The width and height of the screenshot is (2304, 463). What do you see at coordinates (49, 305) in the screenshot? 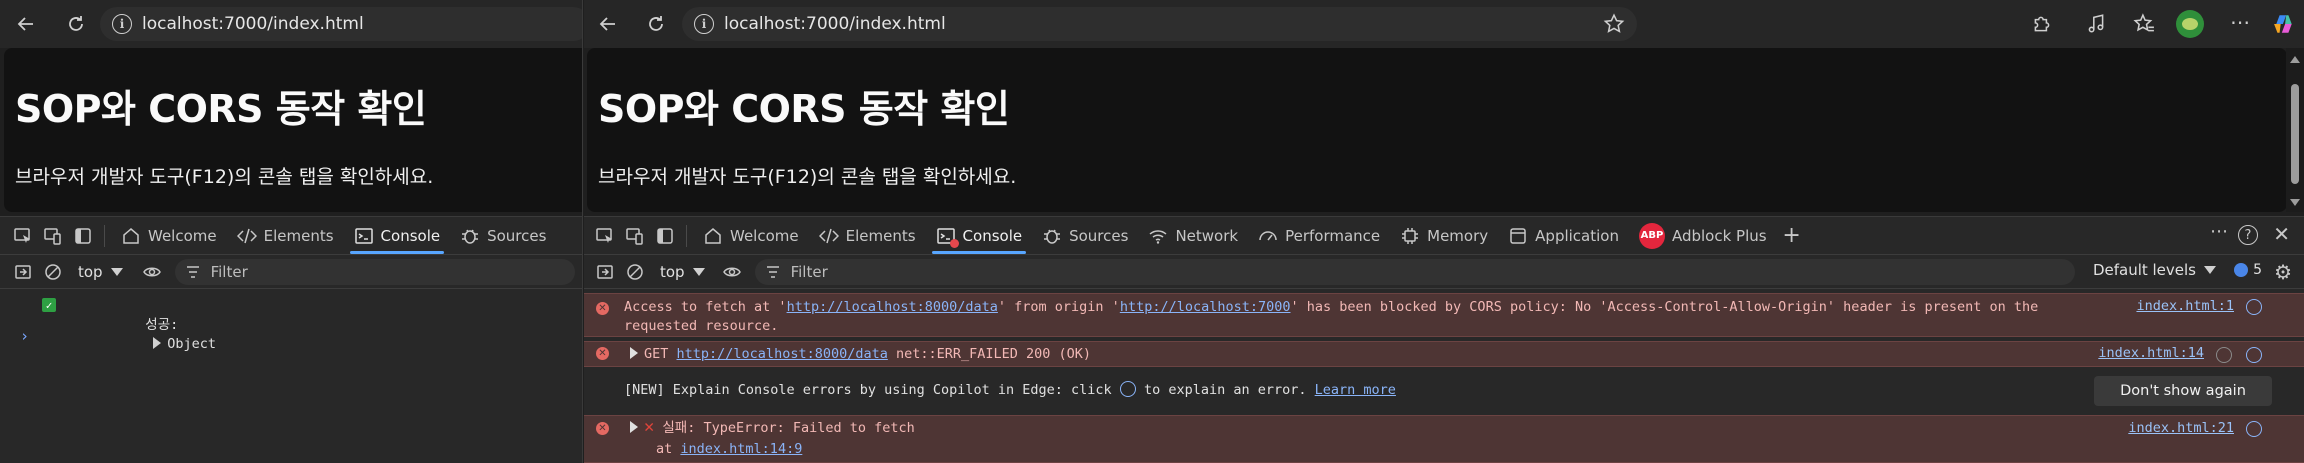
I see `check-icon: ✓` at bounding box center [49, 305].